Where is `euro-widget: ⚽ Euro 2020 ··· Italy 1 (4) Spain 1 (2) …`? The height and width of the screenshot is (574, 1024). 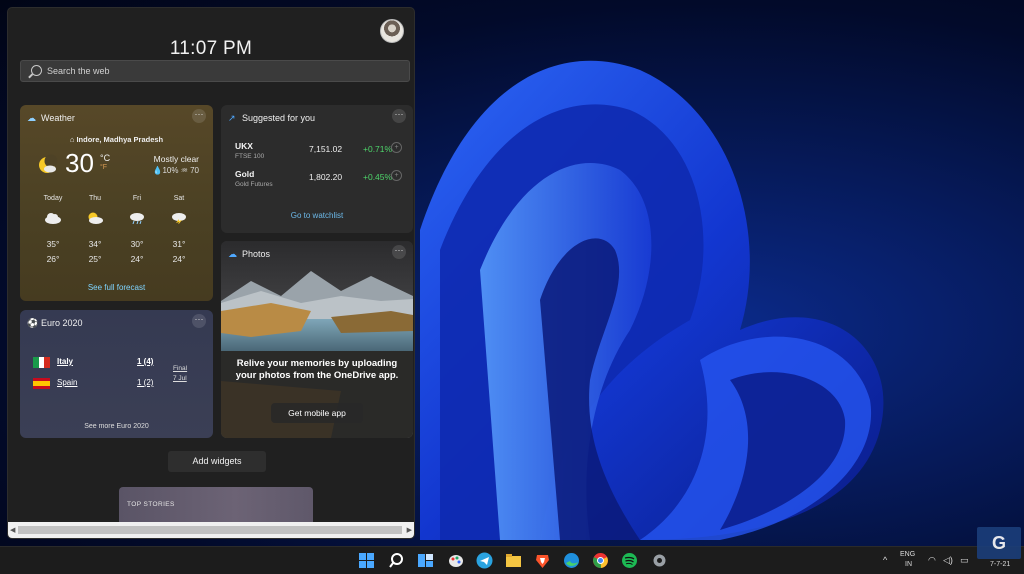 euro-widget: ⚽ Euro 2020 ··· Italy 1 (4) Spain 1 (2) … is located at coordinates (116, 374).